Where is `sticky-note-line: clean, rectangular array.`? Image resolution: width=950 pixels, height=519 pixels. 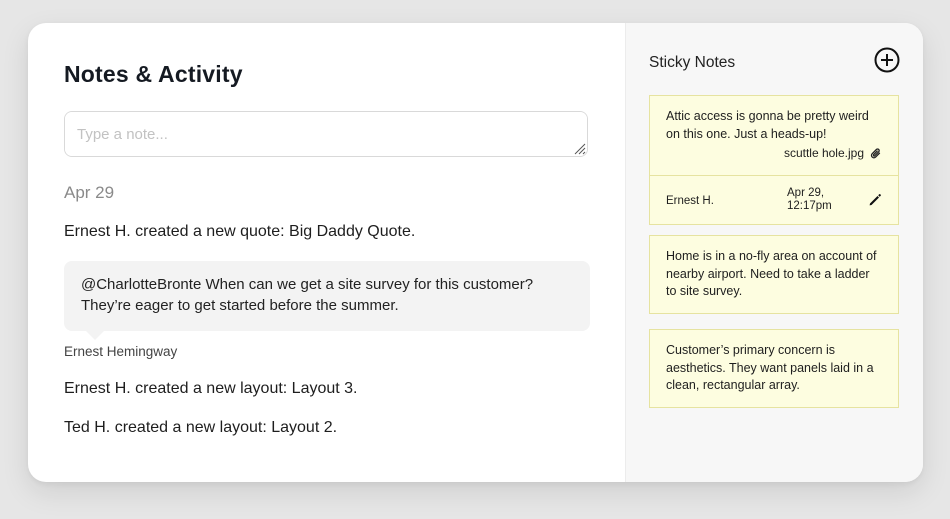
sticky-note-line: clean, rectangular array. is located at coordinates (733, 385).